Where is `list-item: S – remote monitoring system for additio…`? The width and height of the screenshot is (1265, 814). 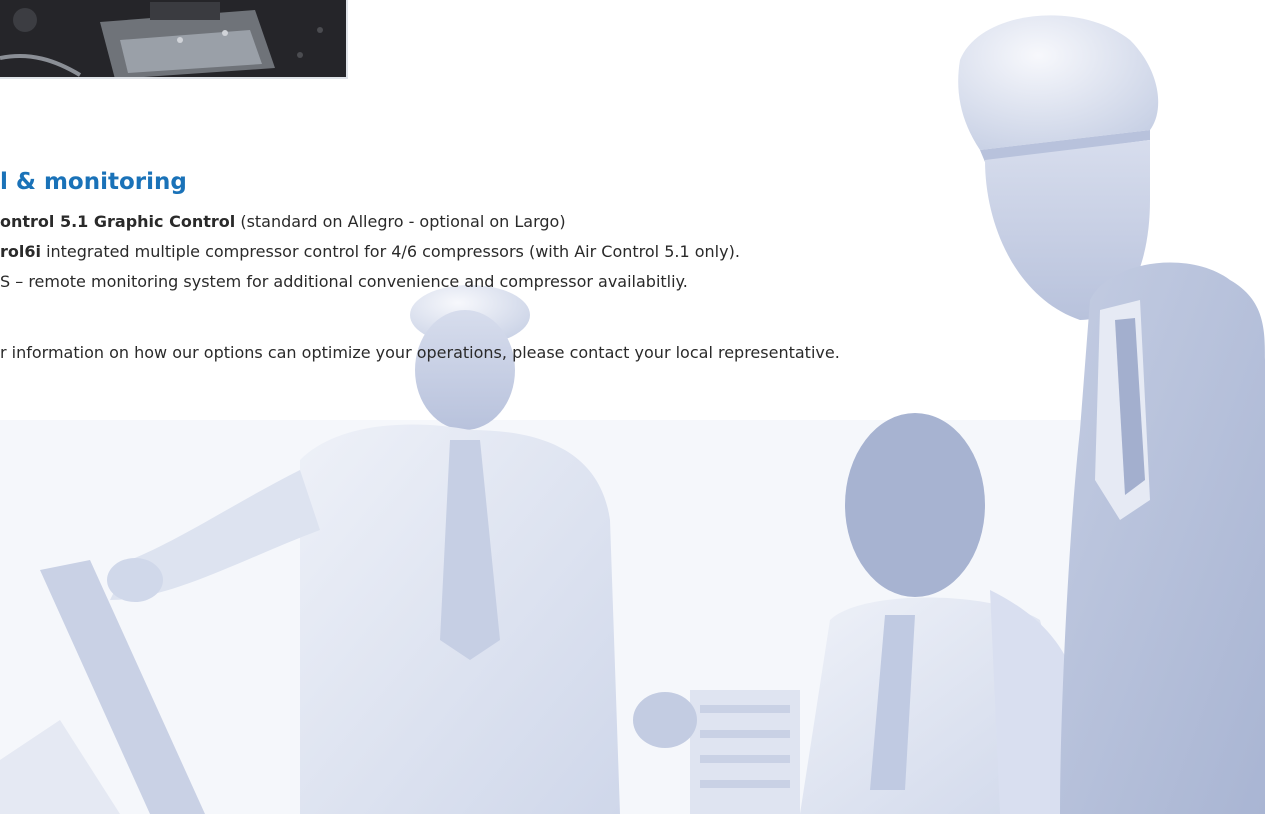
list-item: S – remote monitoring system for additio… is located at coordinates (370, 282).